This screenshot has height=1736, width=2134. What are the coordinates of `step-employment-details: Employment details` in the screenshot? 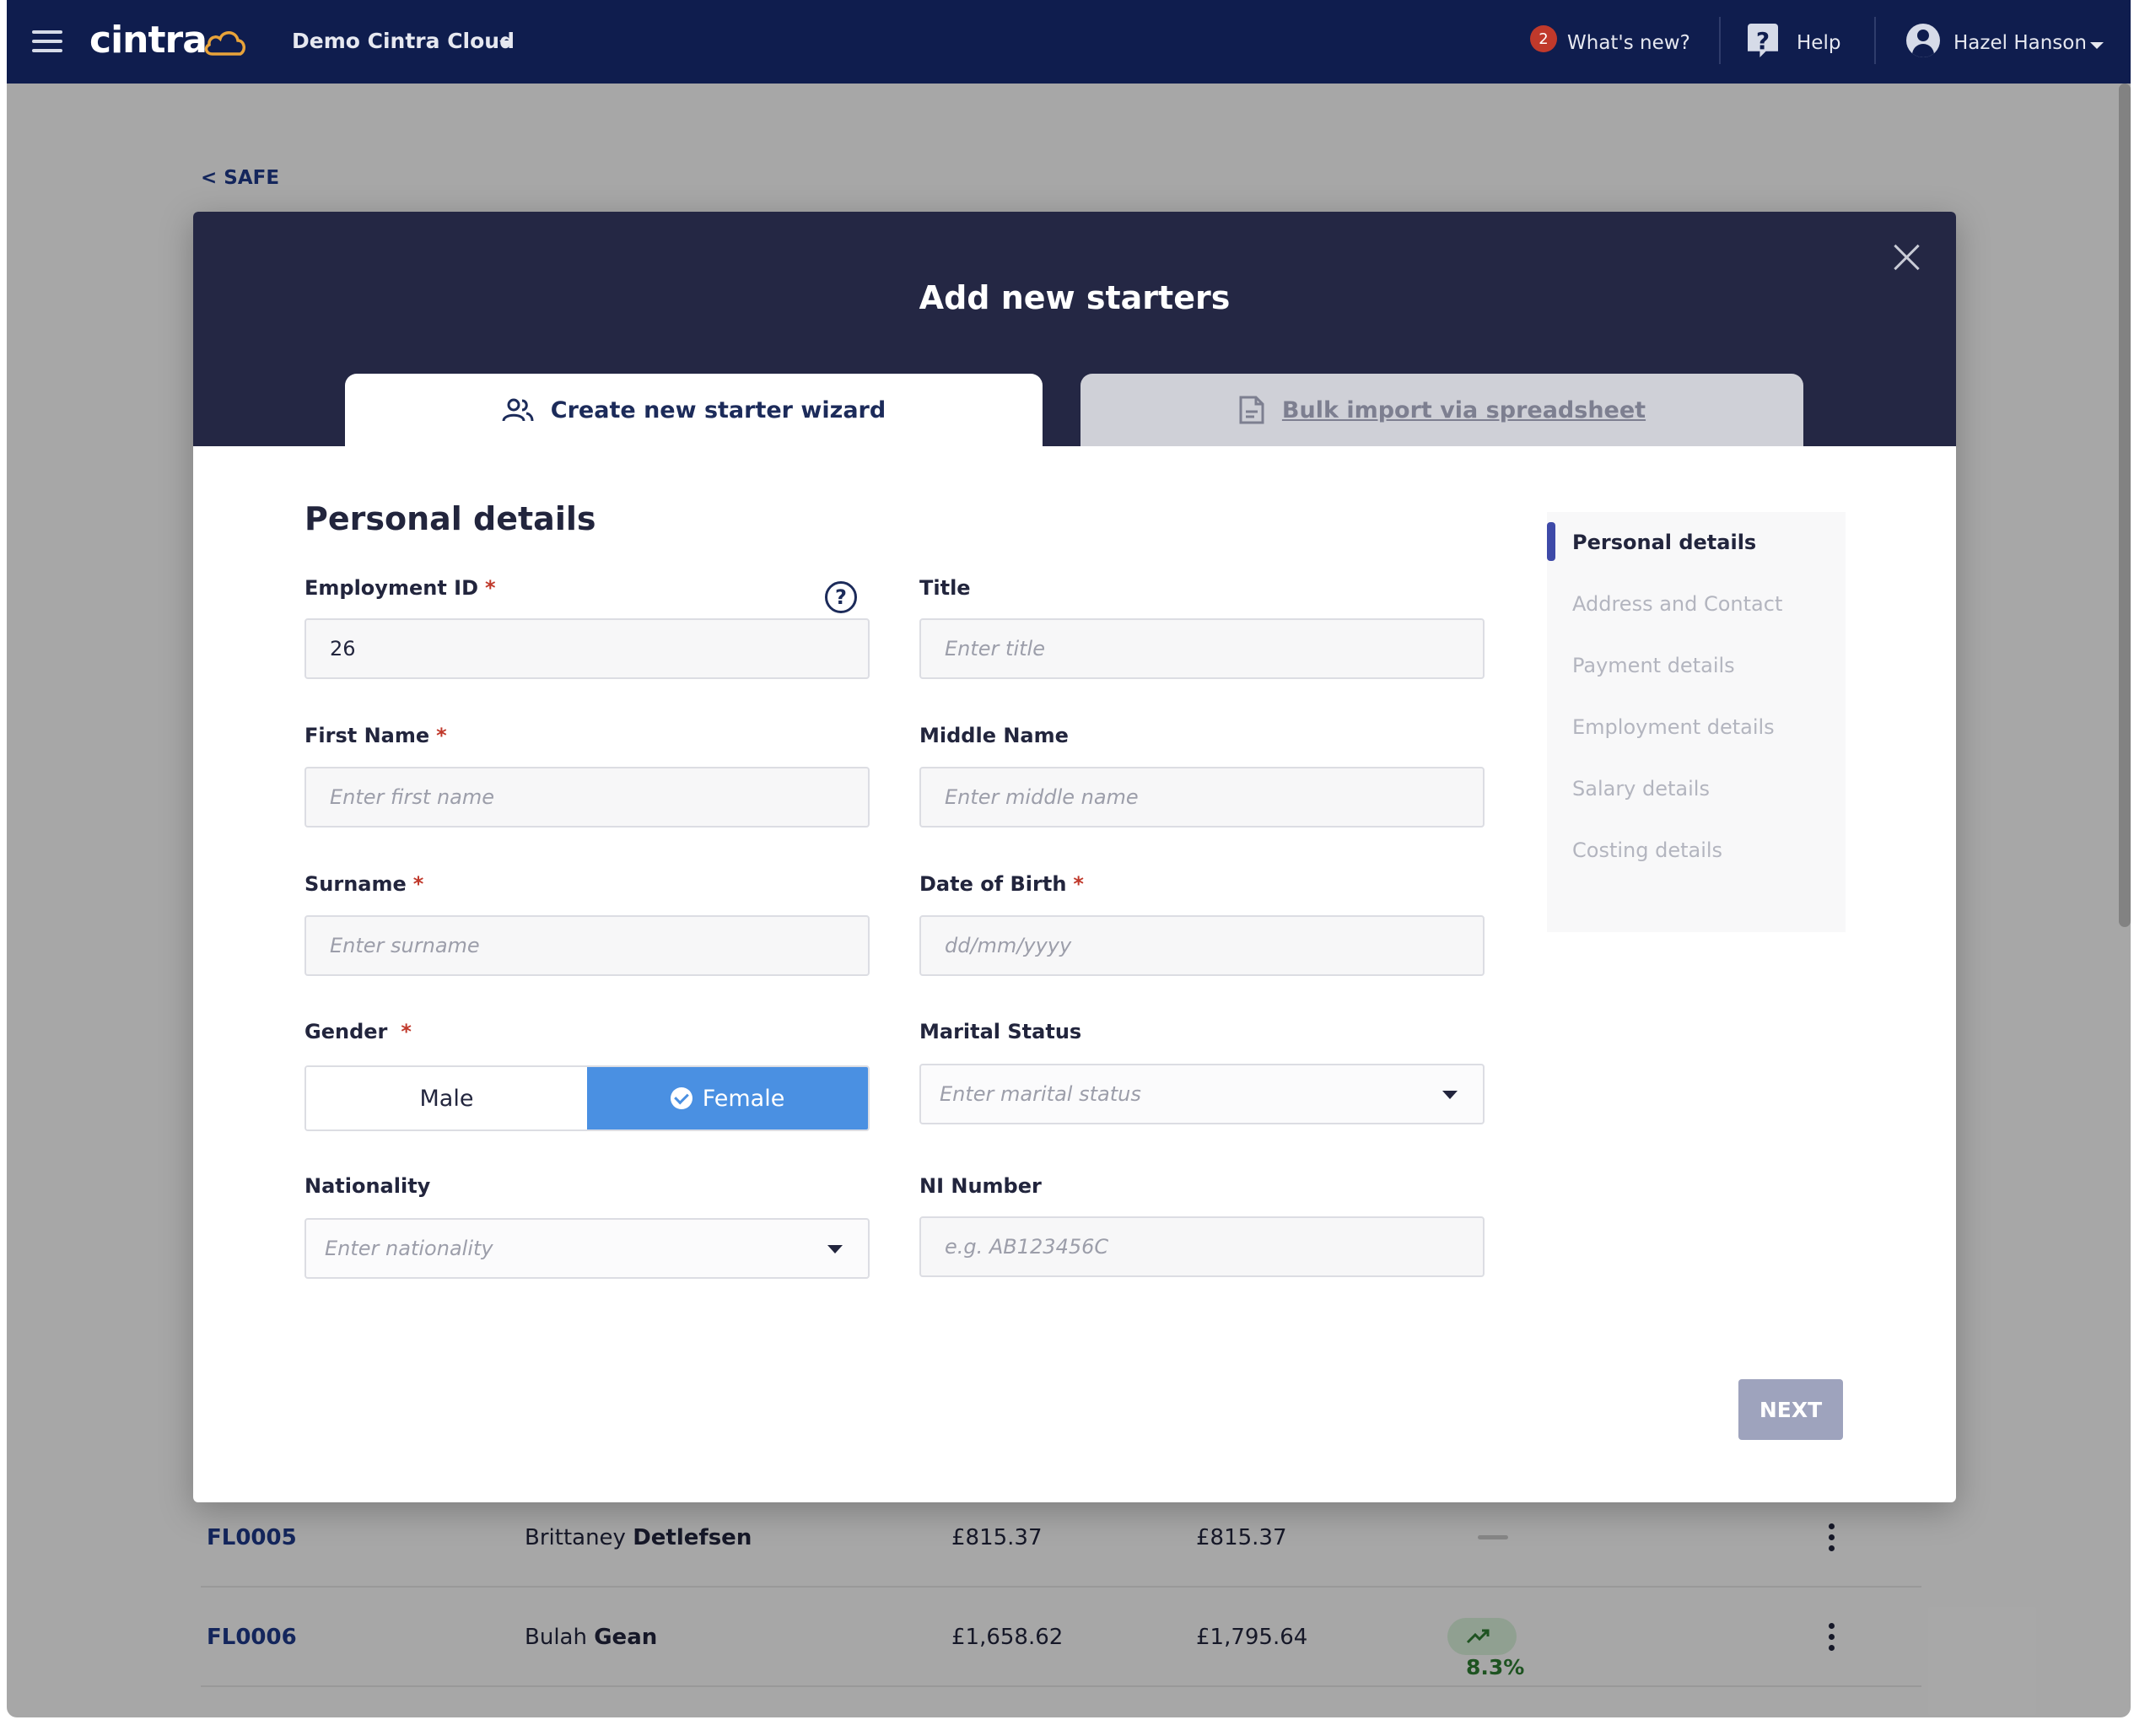 It's located at (1673, 727).